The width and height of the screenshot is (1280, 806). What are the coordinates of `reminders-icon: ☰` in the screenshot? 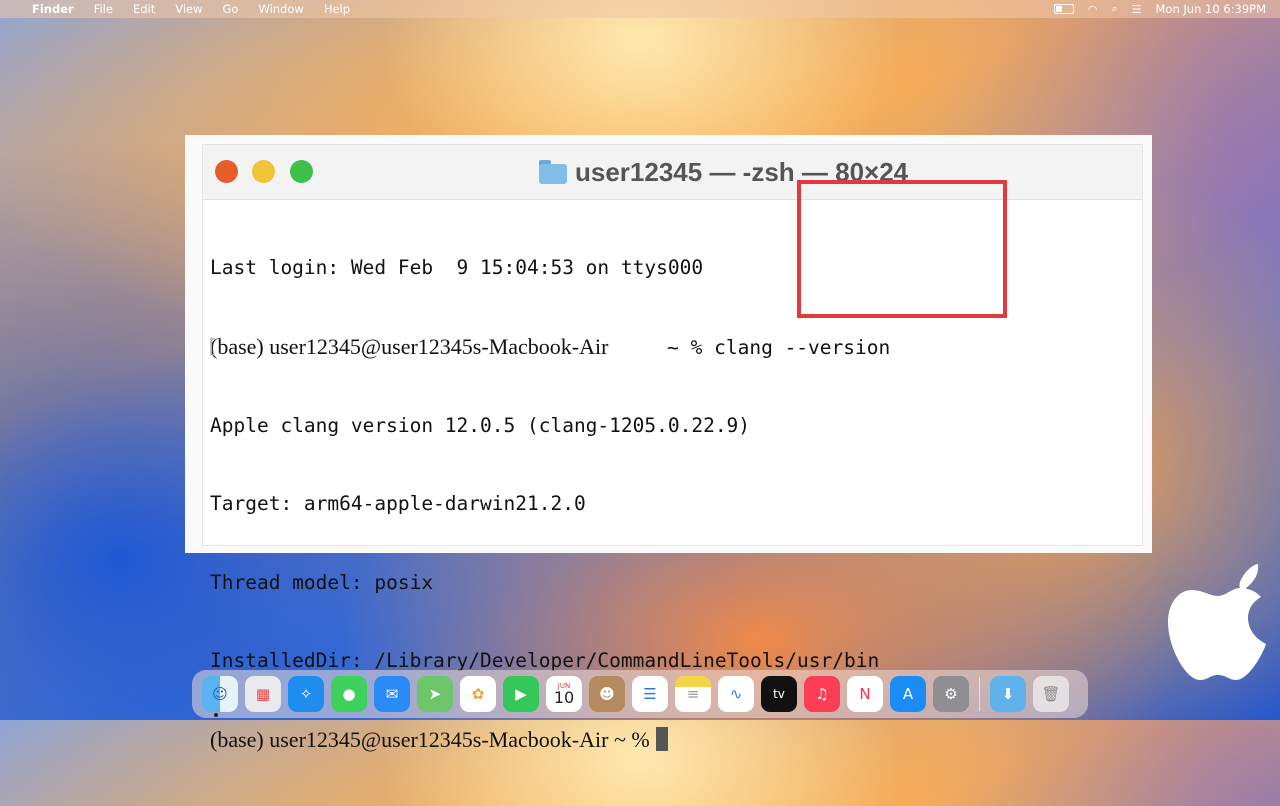 It's located at (650, 694).